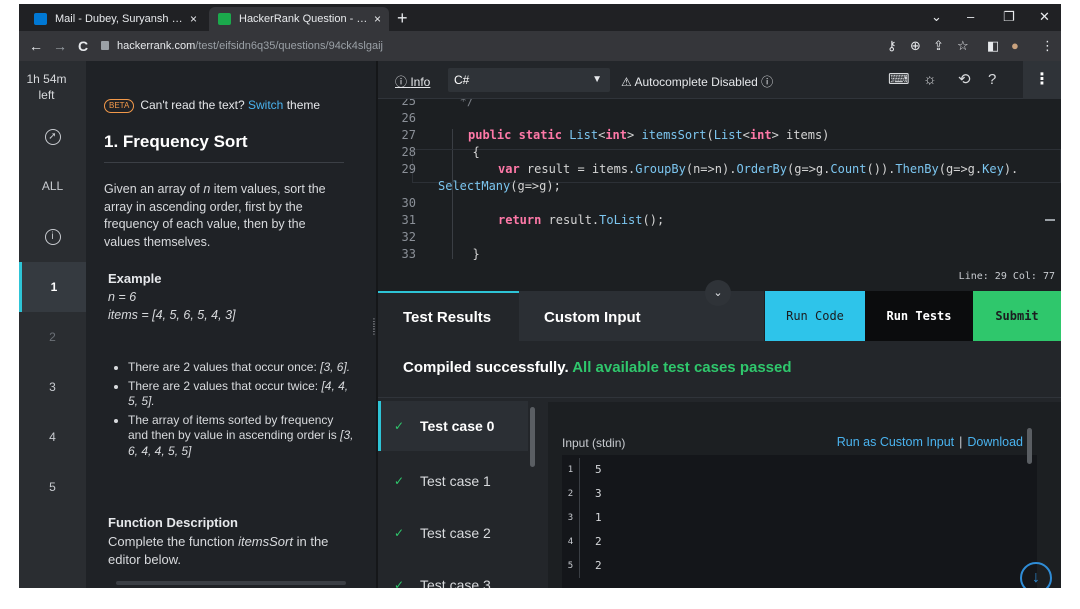  What do you see at coordinates (711, 169) in the screenshot?
I see `token: (n=>n).` at bounding box center [711, 169].